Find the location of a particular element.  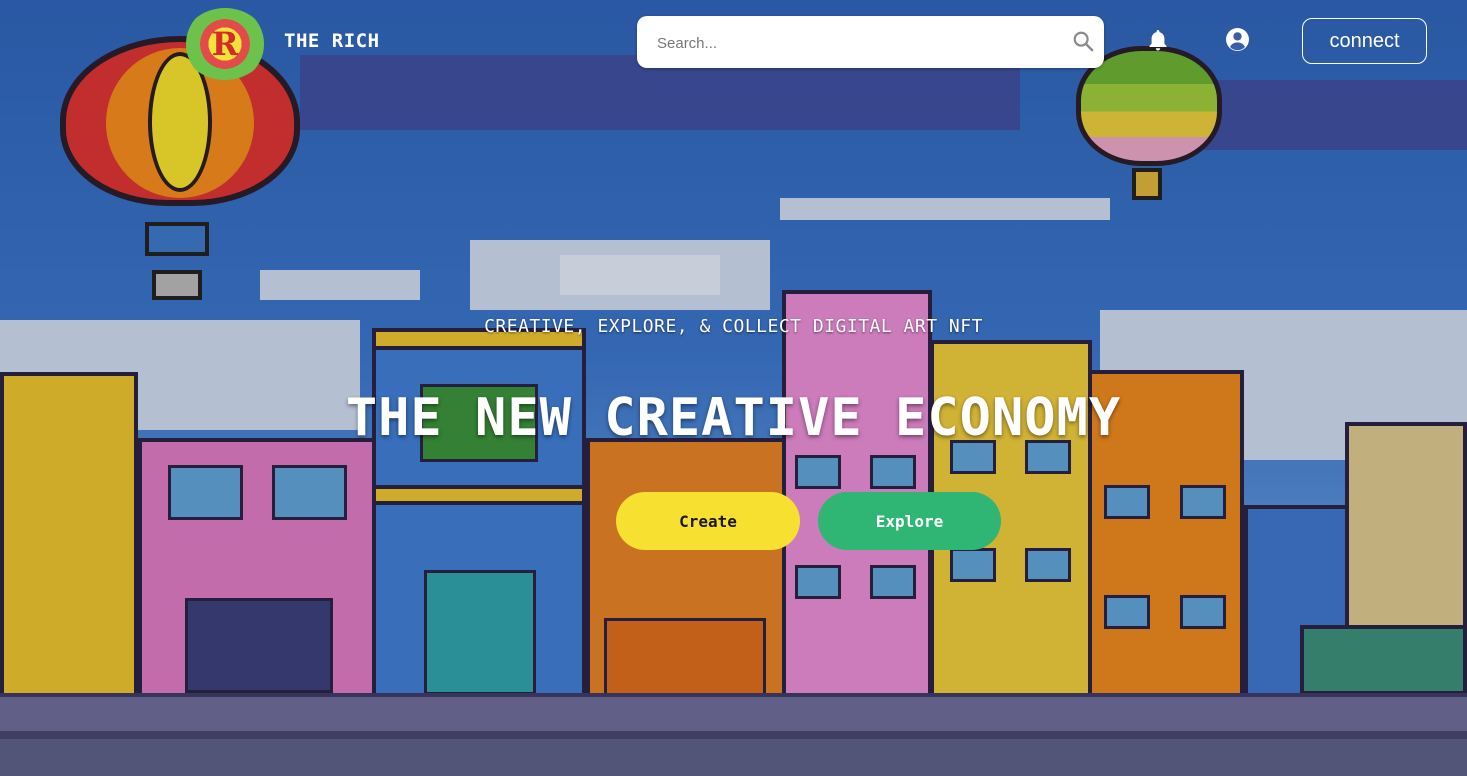

logo-mark-icon: R is located at coordinates (225, 44).